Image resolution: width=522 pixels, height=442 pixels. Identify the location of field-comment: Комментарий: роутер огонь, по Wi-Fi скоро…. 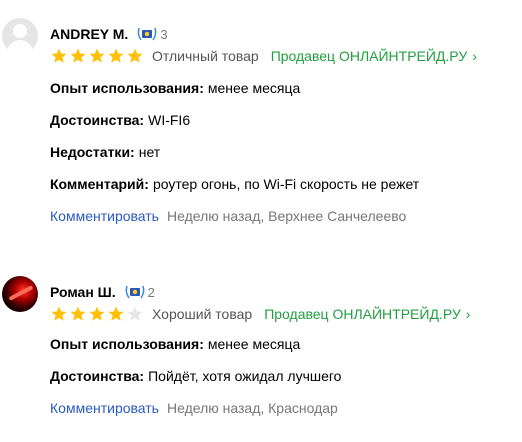
(234, 184).